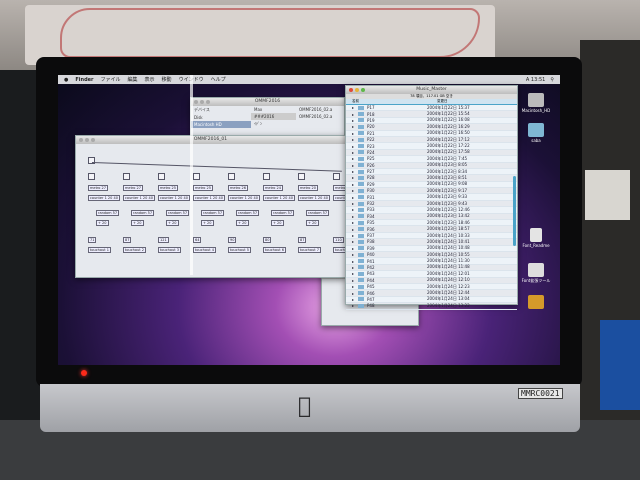  I want to click on music-titlebar: Music_Master, so click(431, 90).